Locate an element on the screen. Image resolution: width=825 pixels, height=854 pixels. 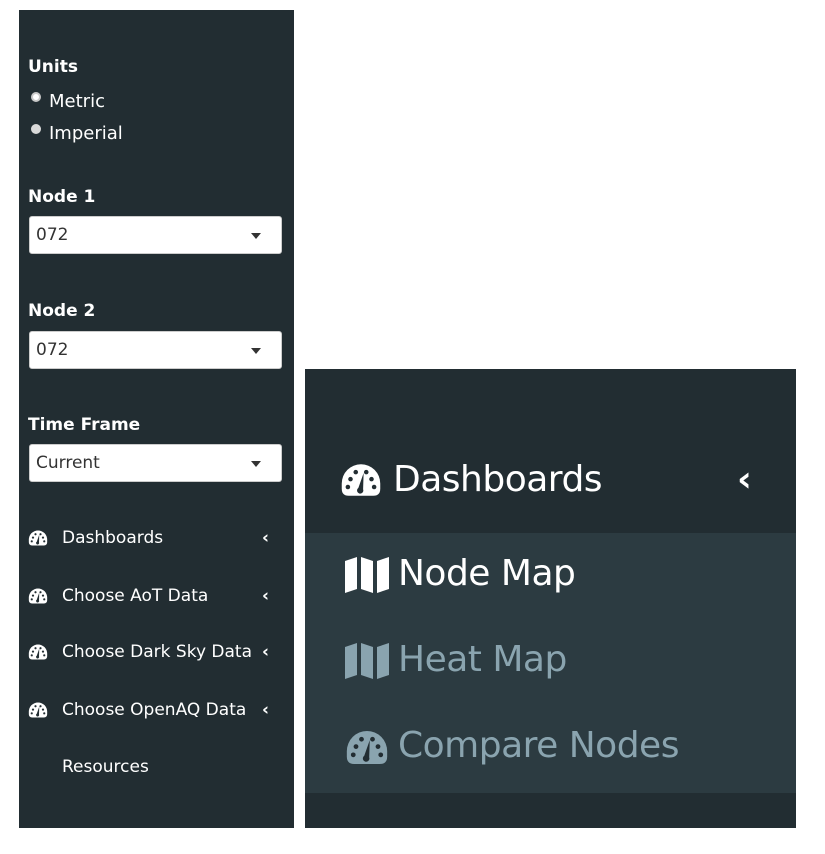
time-frame-select: Current is located at coordinates (155, 463).